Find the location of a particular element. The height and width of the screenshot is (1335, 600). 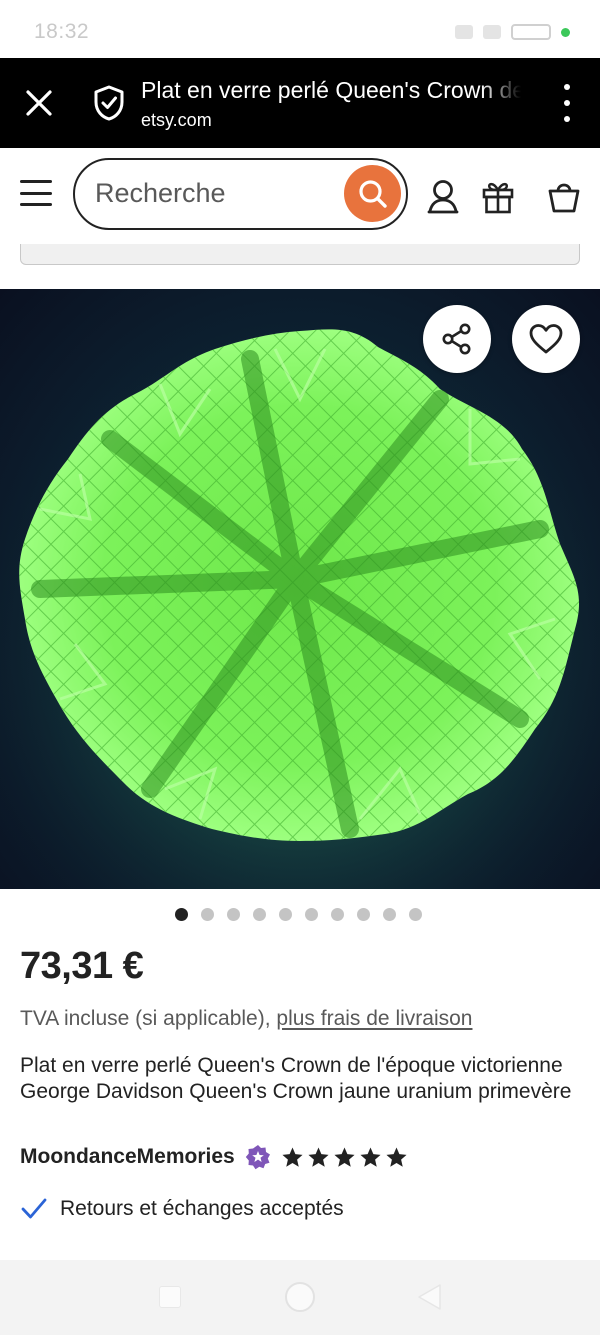

more-vertical-icon is located at coordinates (567, 103).